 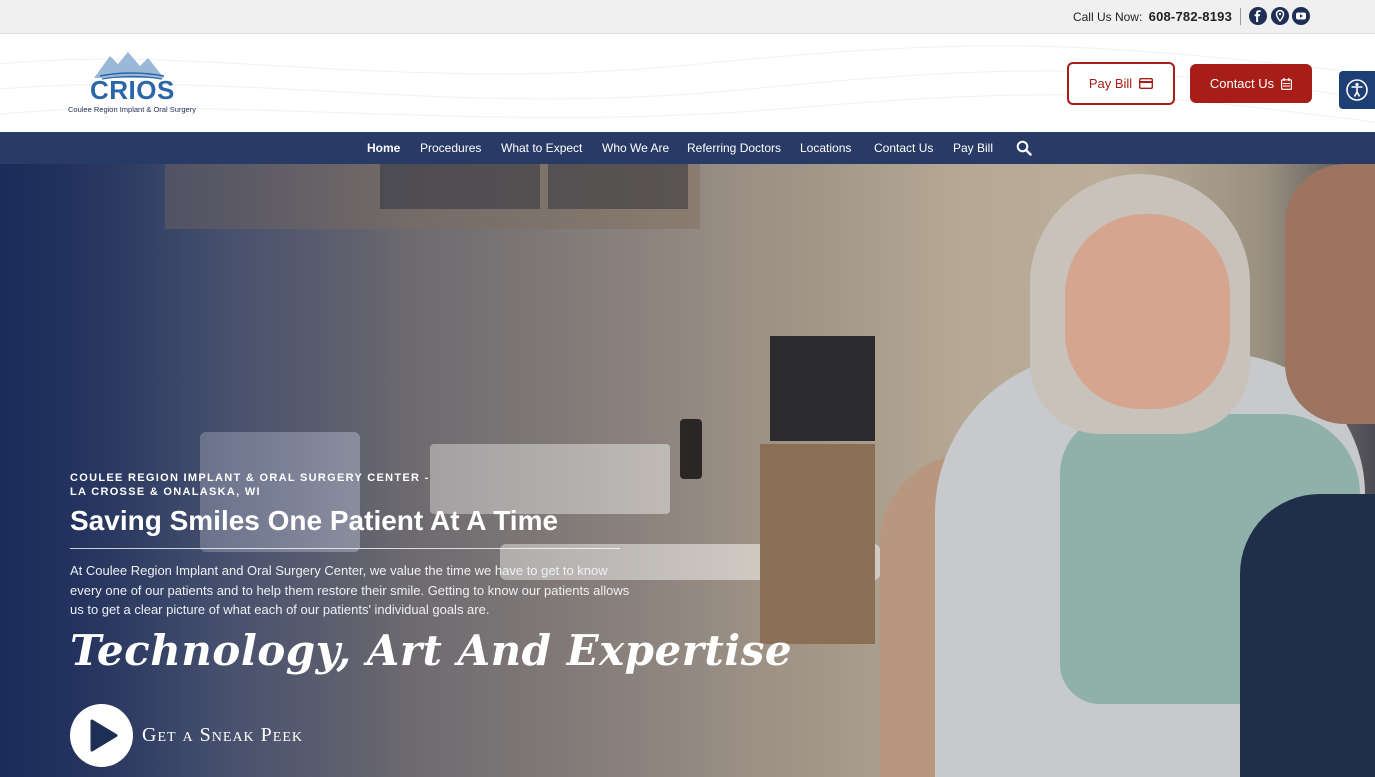 I want to click on contact-us-label: Contact Us, so click(x=1242, y=83).